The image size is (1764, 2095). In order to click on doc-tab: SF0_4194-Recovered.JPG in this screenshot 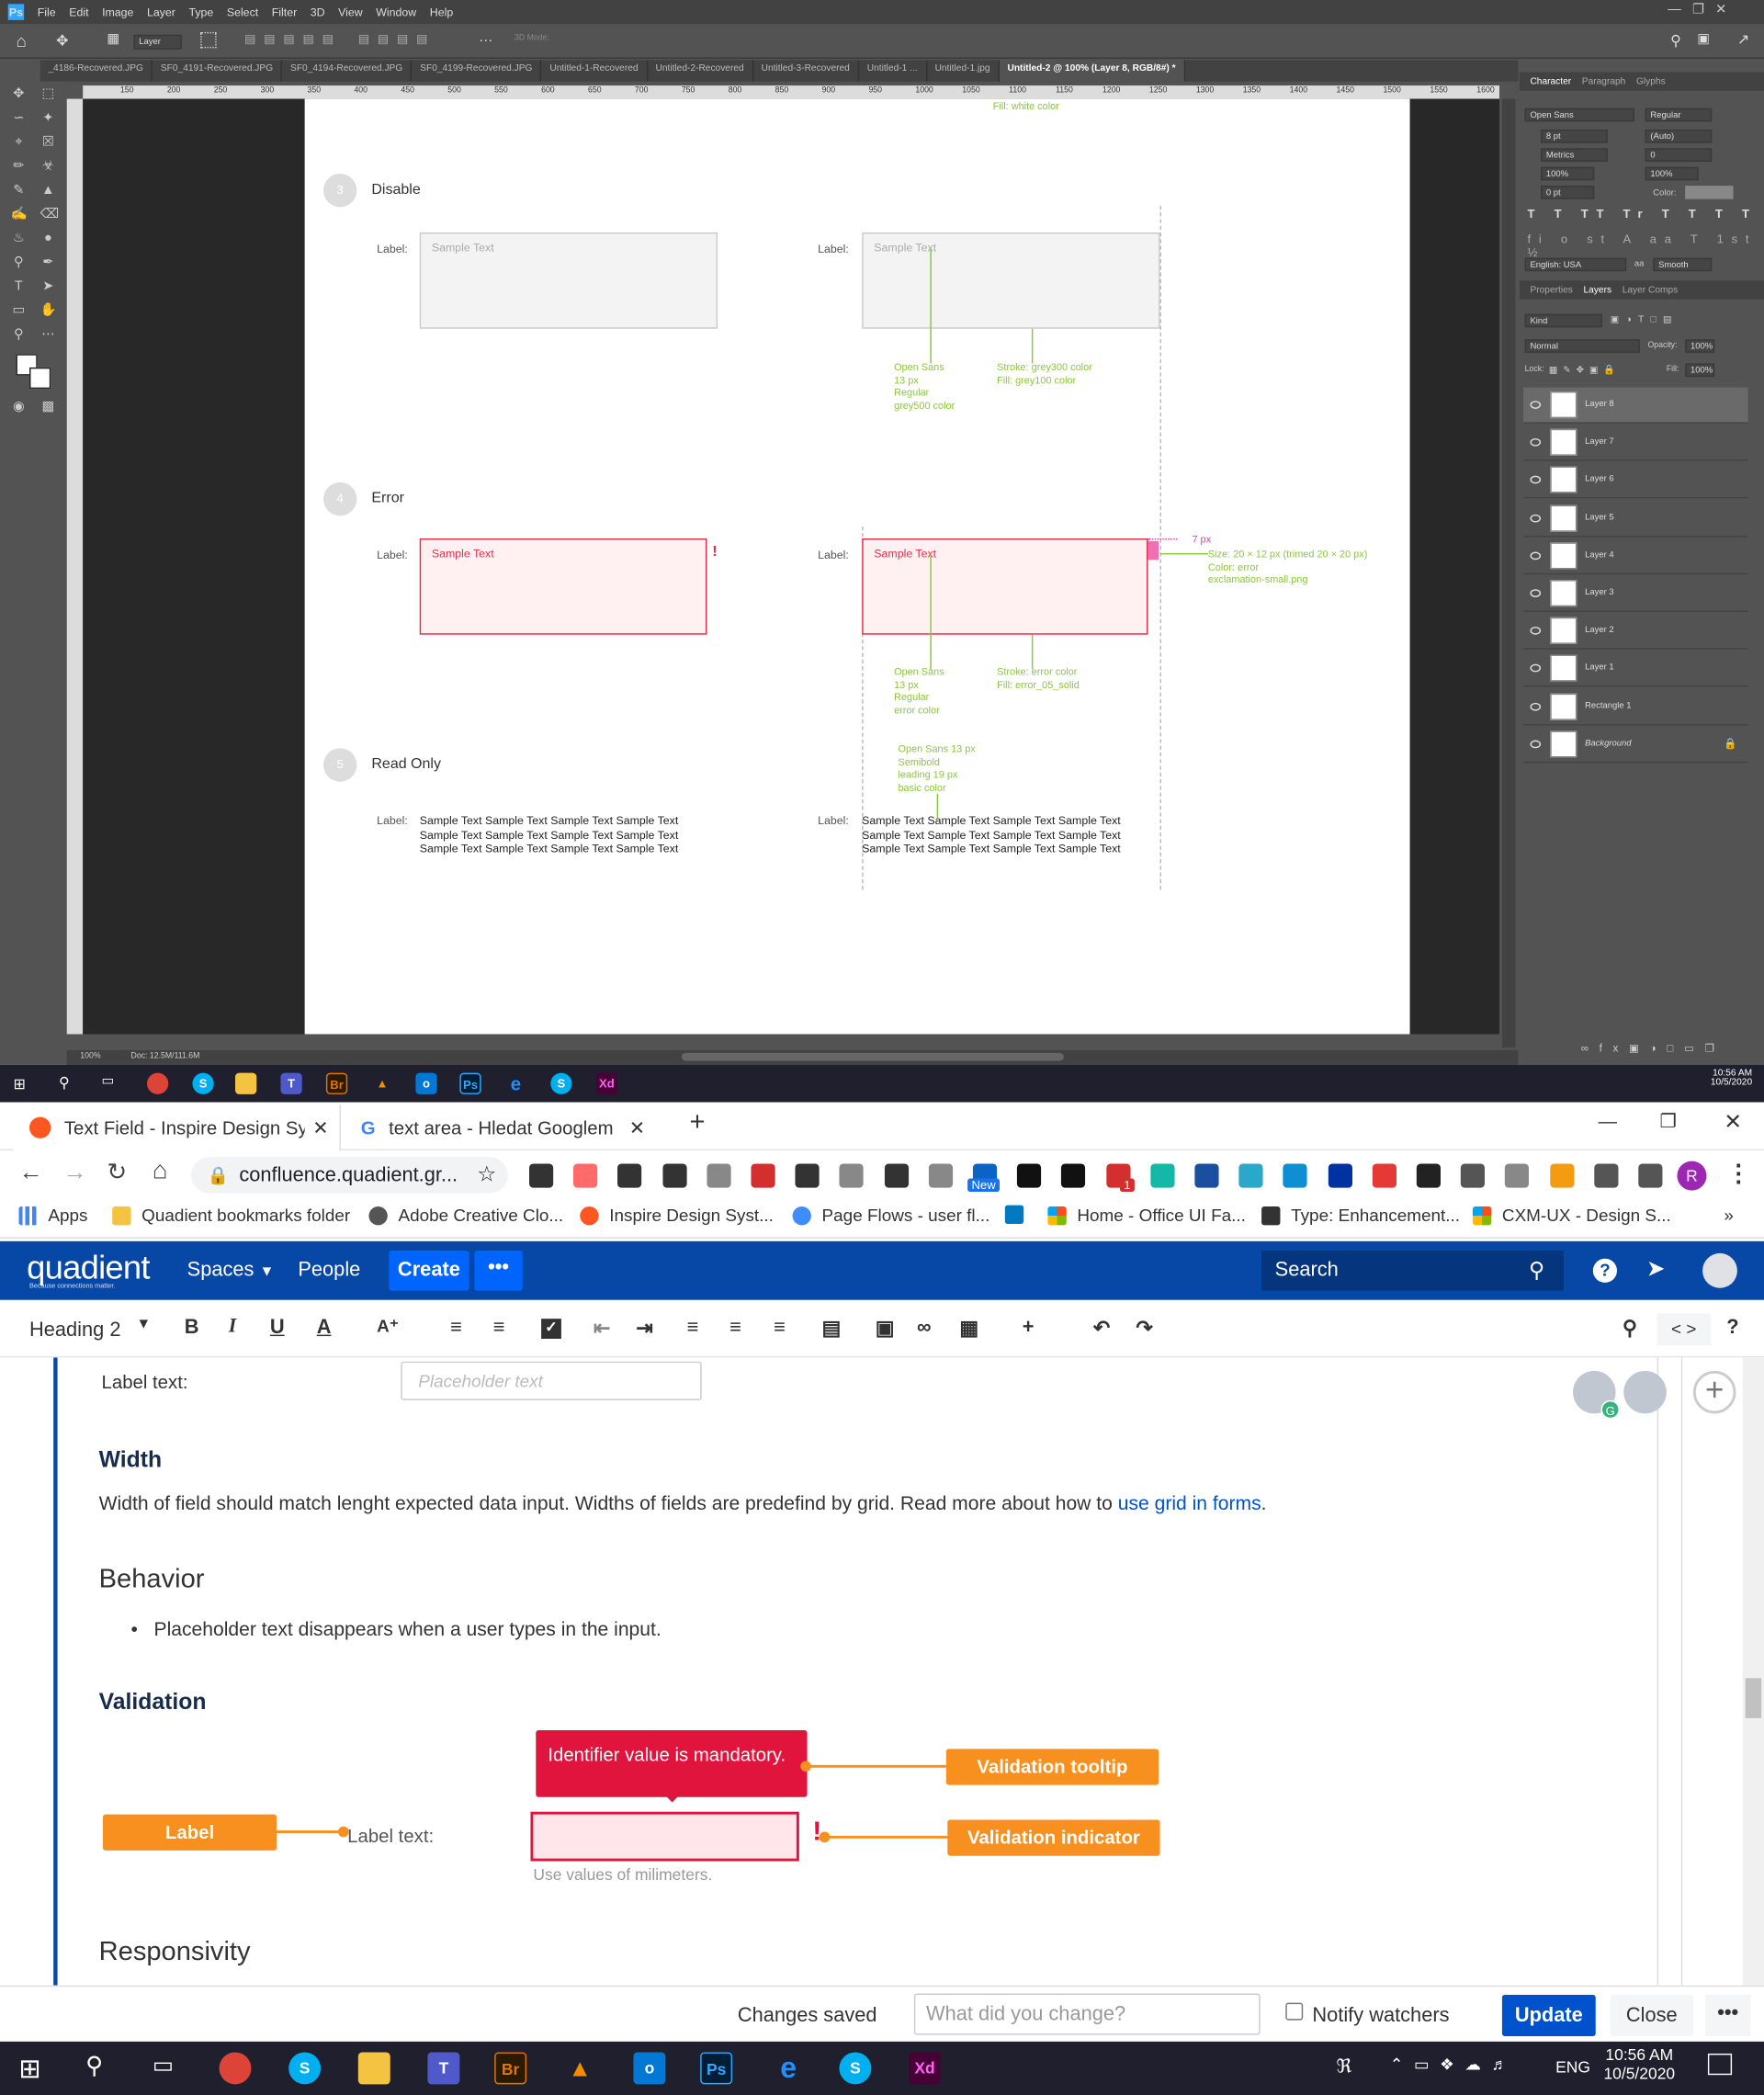, I will do `click(348, 71)`.